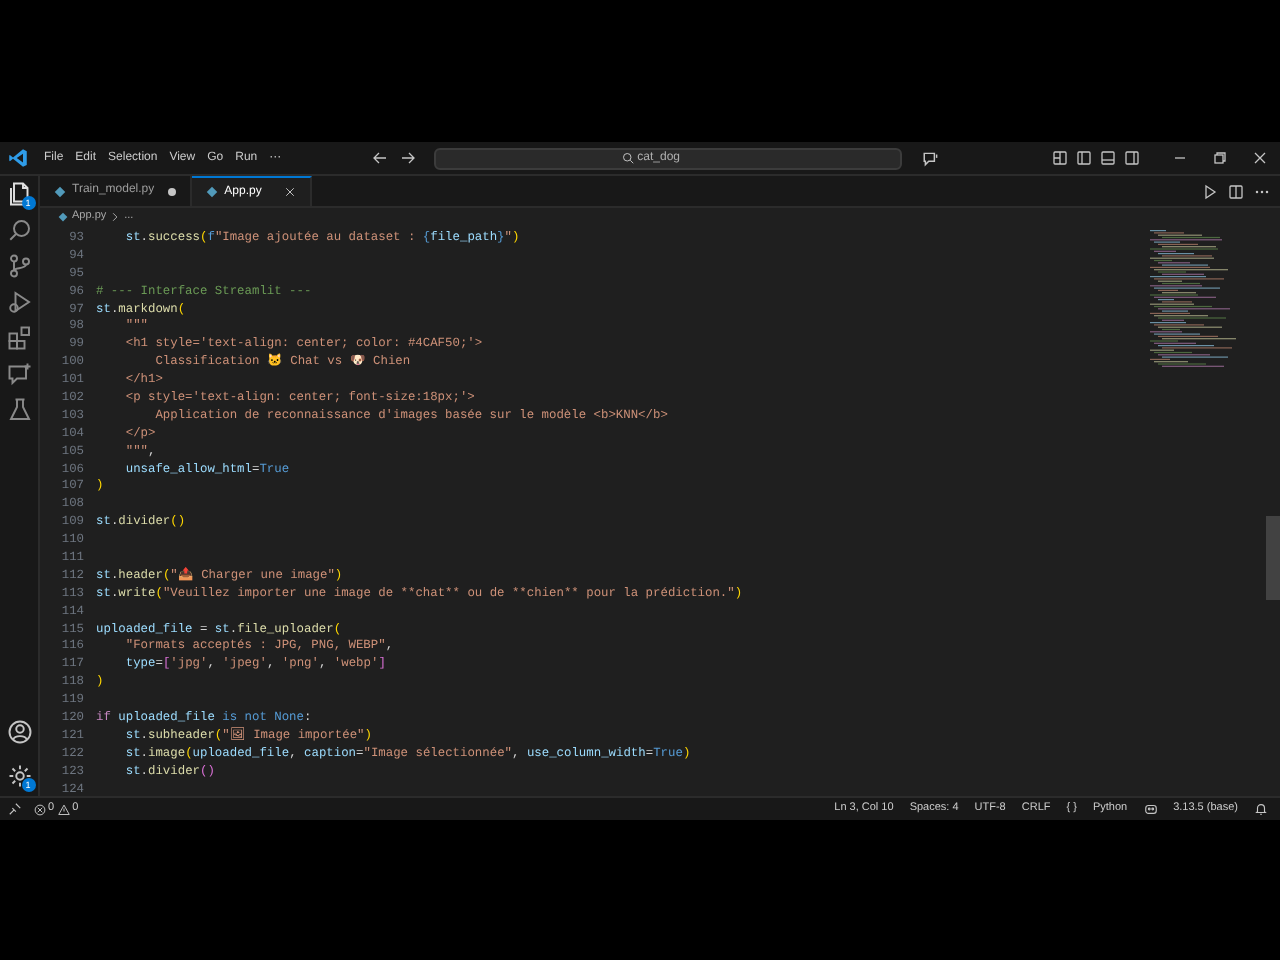  What do you see at coordinates (1132, 158) in the screenshot?
I see `sidebar-right-icon` at bounding box center [1132, 158].